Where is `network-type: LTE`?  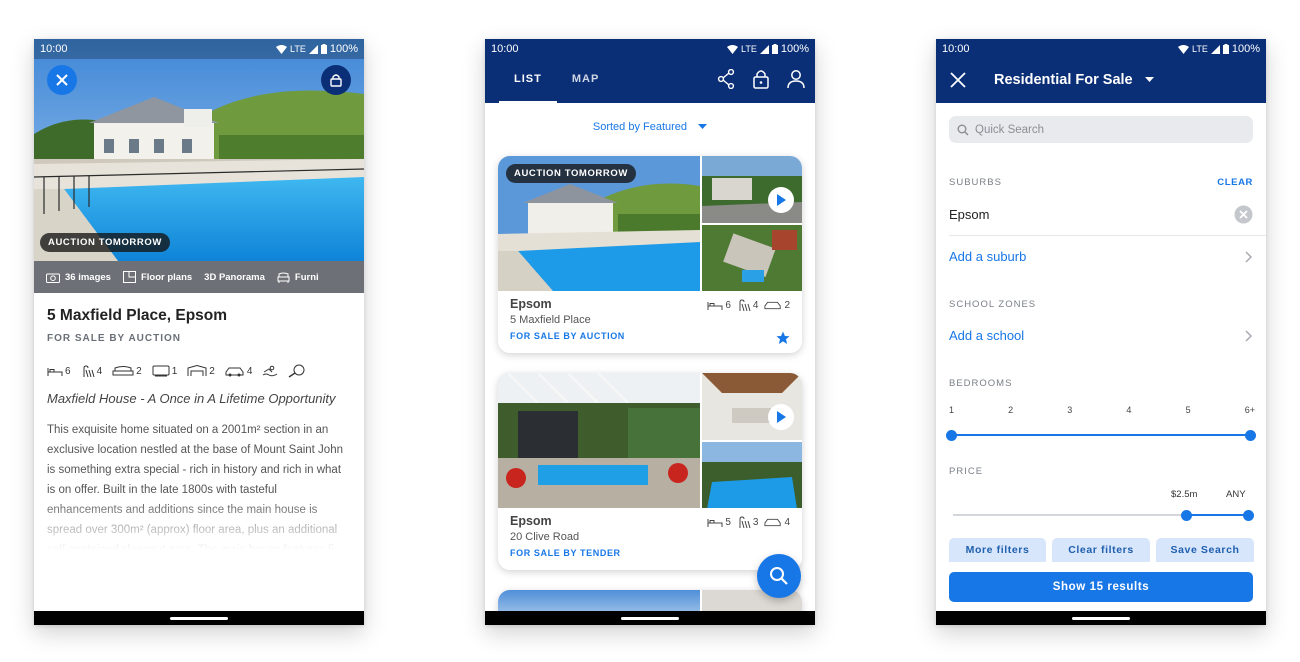
network-type: LTE is located at coordinates (749, 49).